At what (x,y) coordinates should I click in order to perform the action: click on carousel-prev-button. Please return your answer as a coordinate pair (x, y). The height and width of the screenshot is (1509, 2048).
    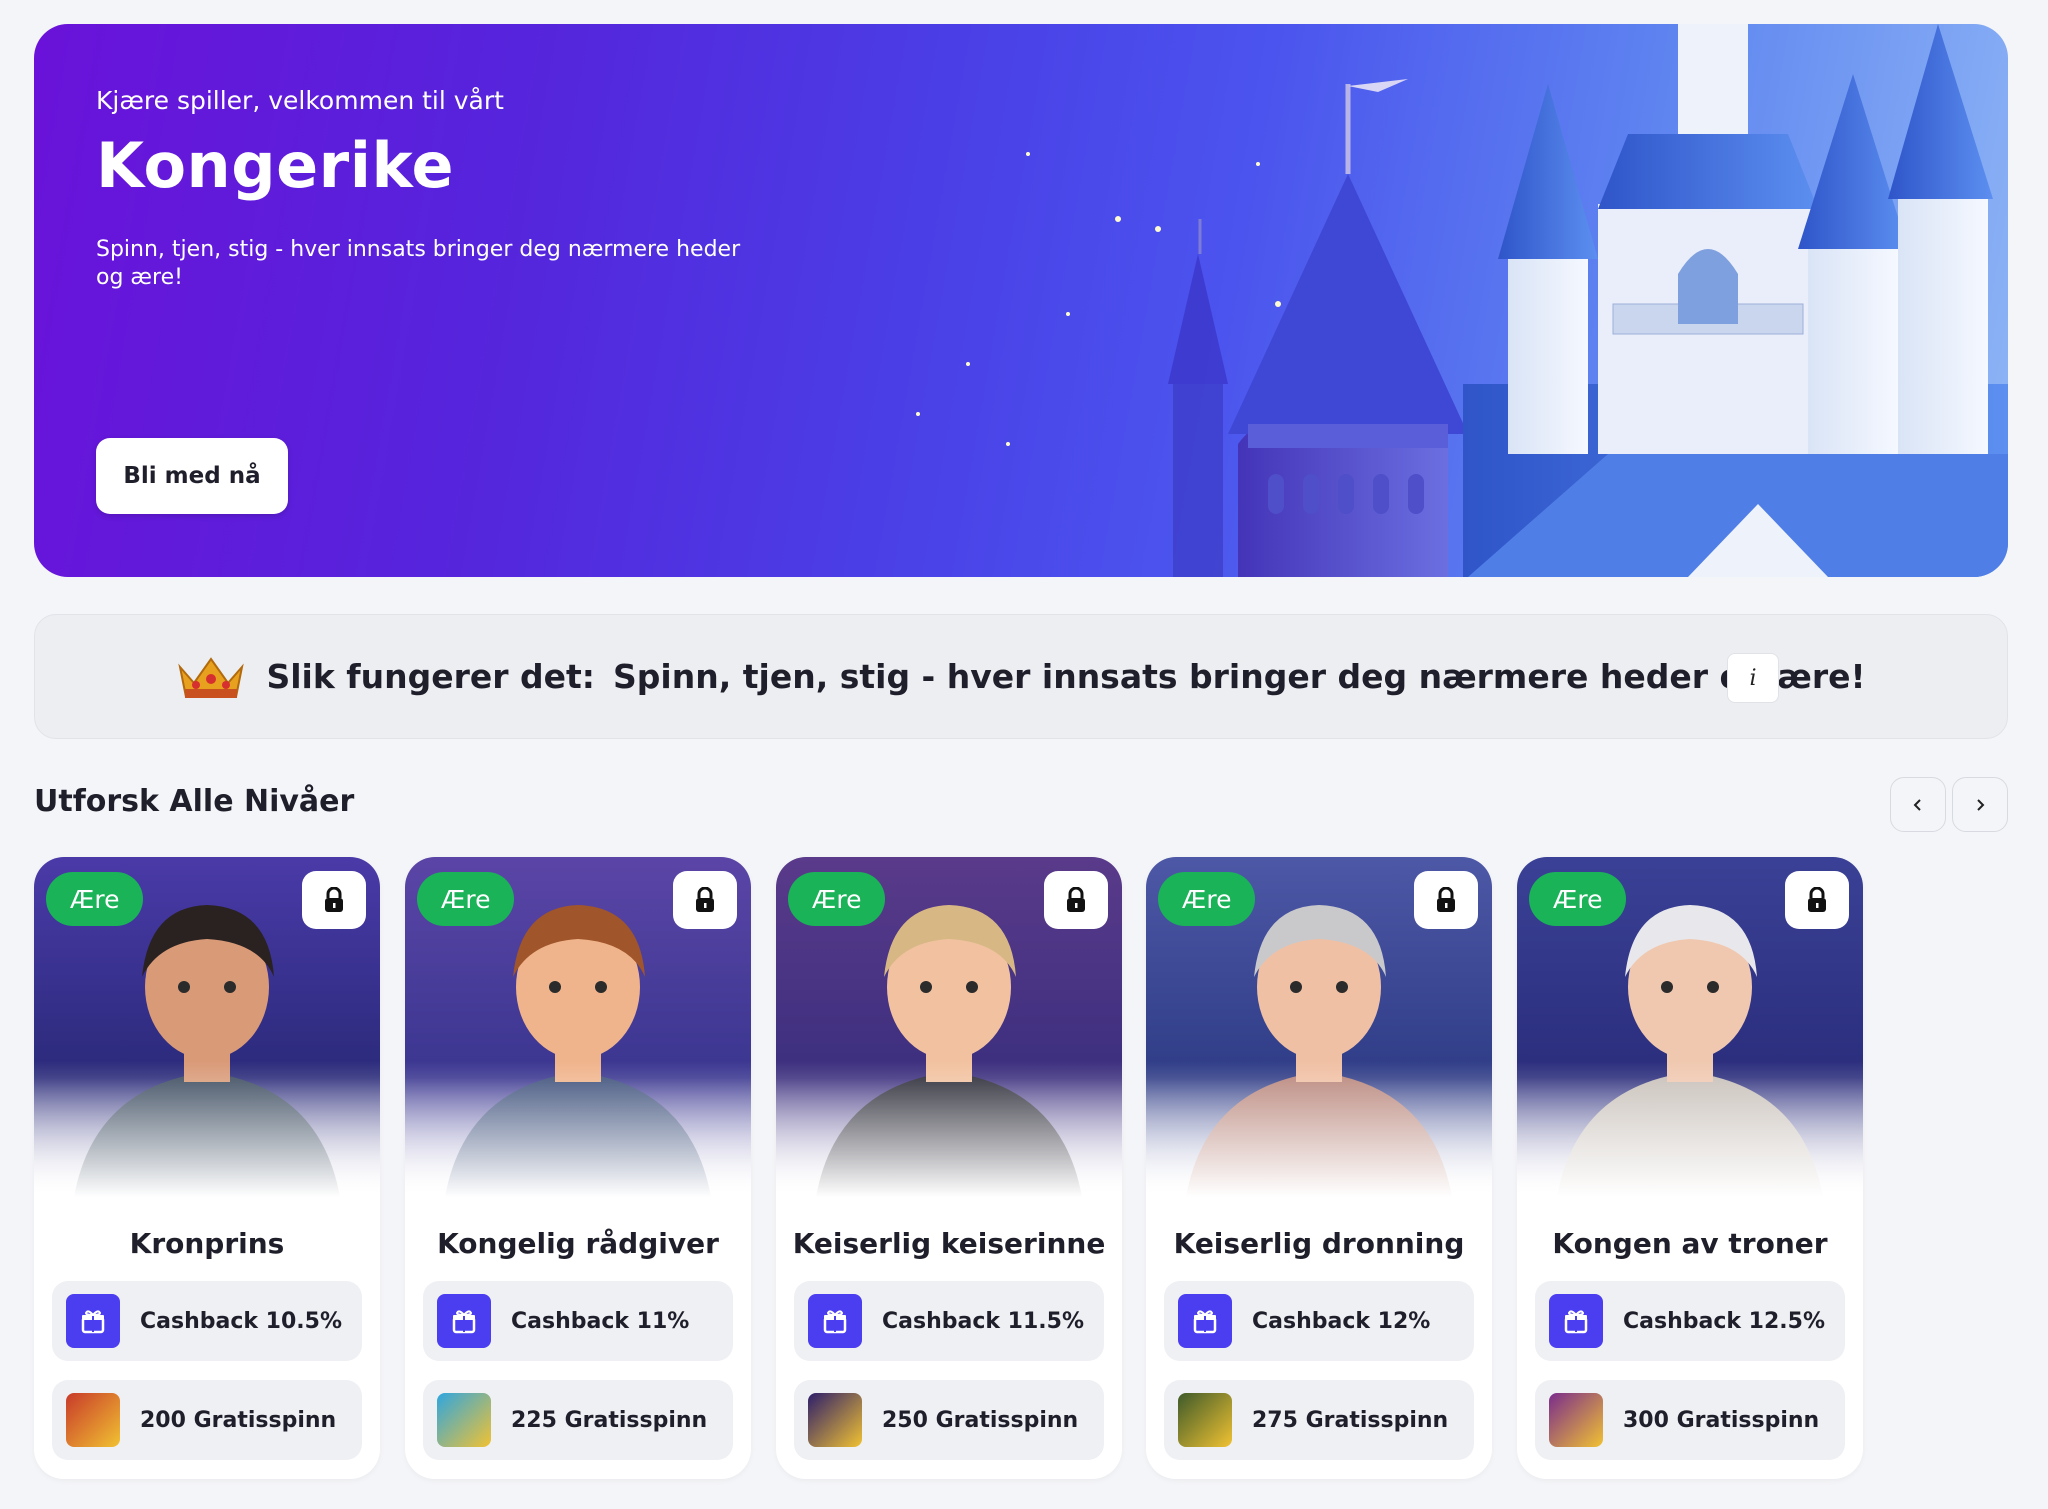
    Looking at the image, I should click on (1918, 804).